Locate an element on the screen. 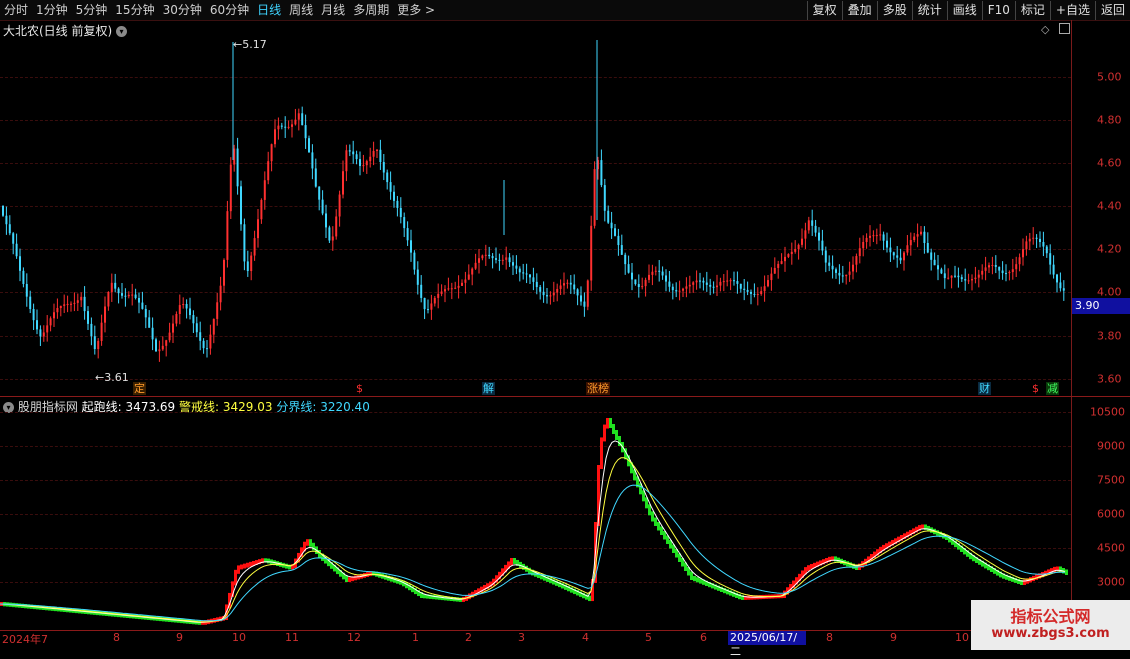 The image size is (1130, 659). panel-divider is located at coordinates (565, 396).